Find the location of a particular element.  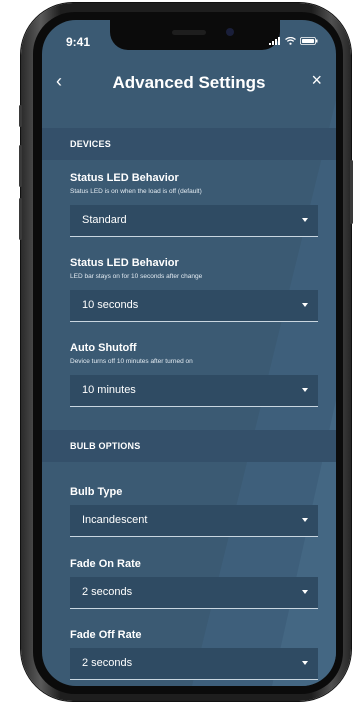

section-header-bulb-options: BULB OPTIONS is located at coordinates (189, 446).